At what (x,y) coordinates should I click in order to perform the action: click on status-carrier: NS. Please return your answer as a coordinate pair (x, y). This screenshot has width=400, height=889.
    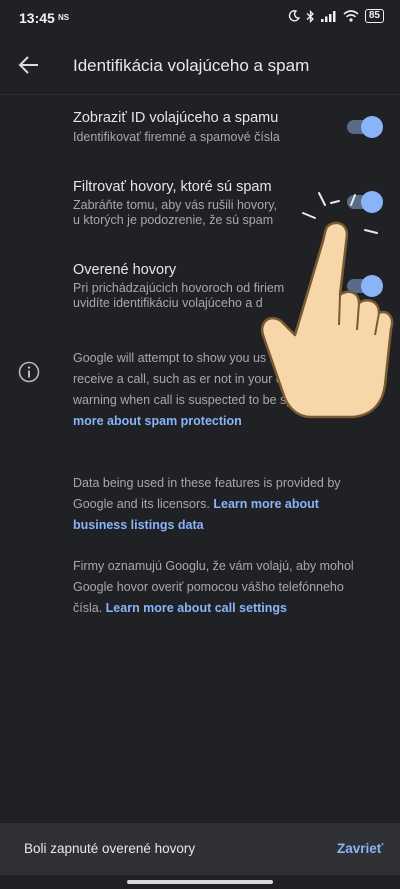
    Looking at the image, I should click on (64, 17).